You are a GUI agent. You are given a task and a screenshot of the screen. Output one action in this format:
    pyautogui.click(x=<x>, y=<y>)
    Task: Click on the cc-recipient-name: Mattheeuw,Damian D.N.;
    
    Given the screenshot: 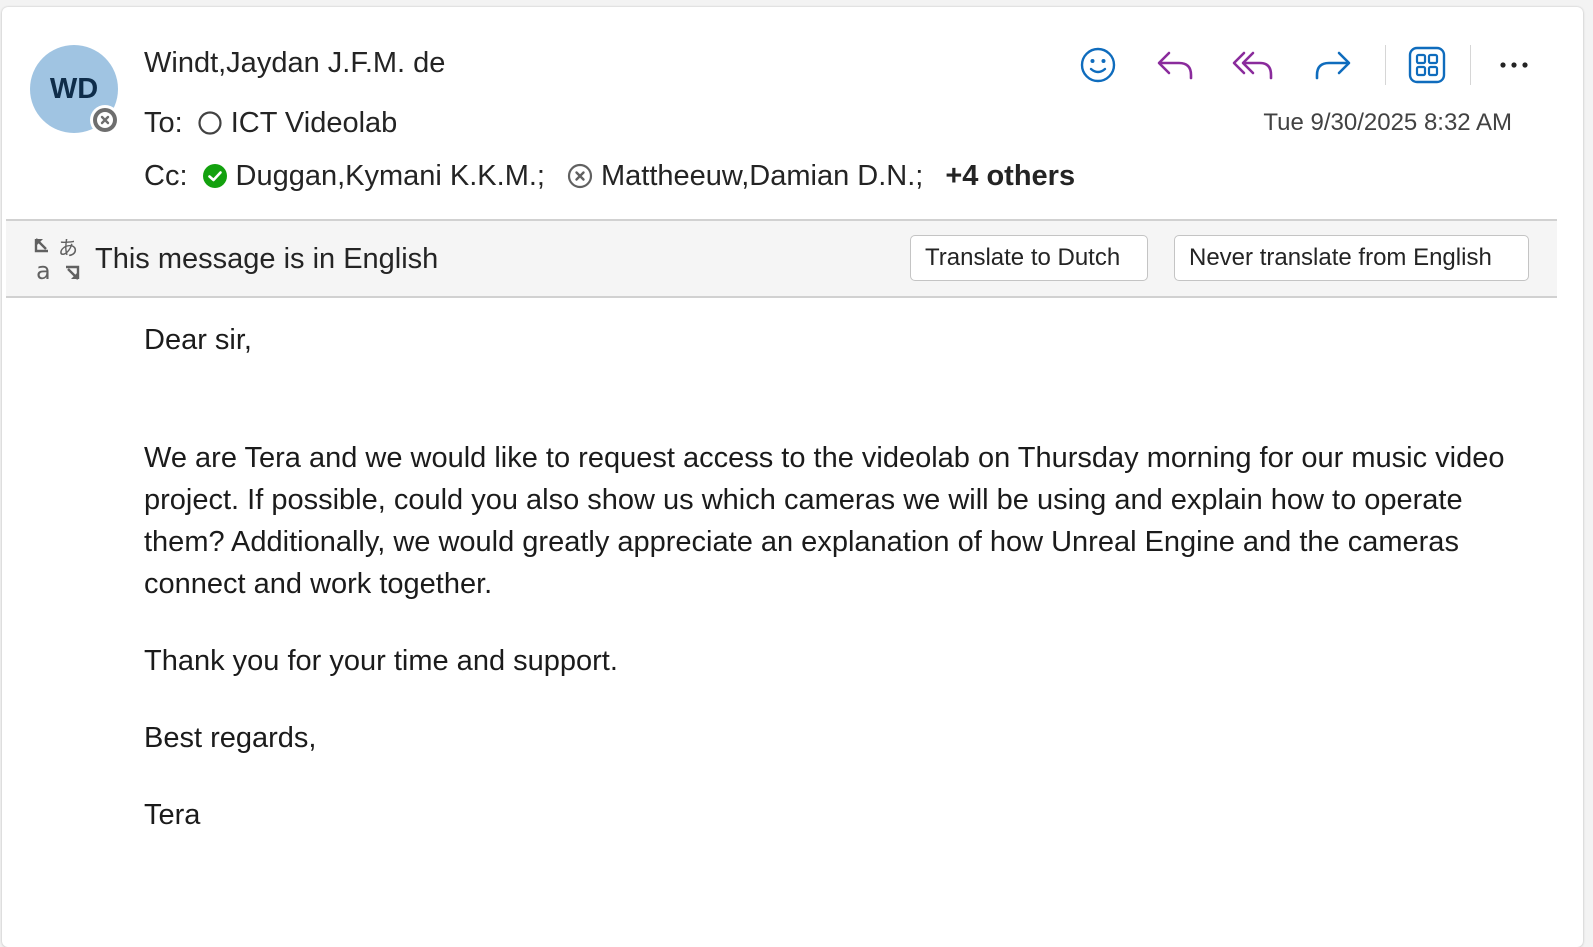 What is the action you would take?
    pyautogui.click(x=762, y=176)
    